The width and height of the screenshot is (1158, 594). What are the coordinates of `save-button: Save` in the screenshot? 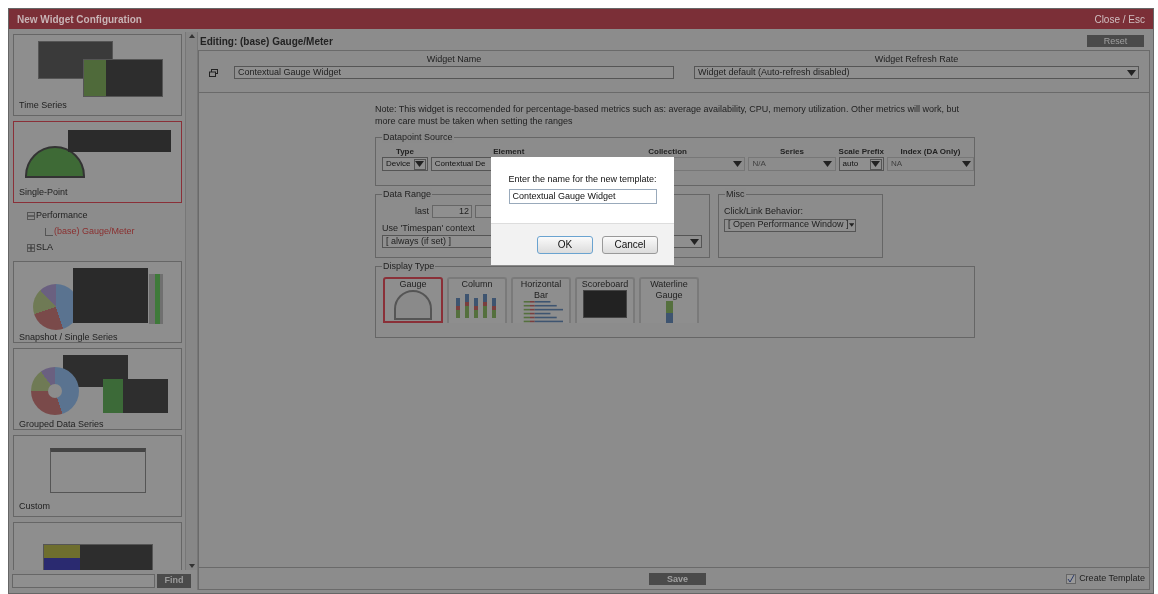 It's located at (677, 578).